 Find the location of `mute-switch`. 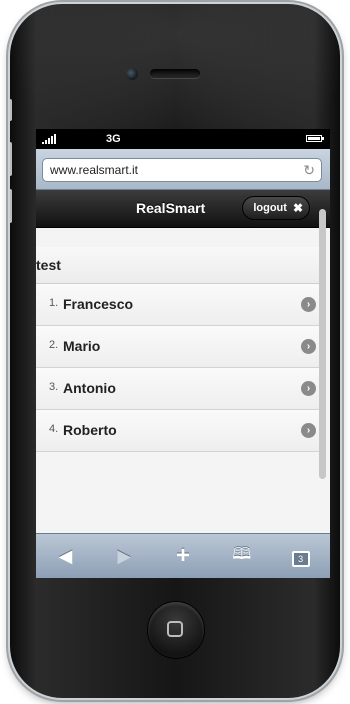

mute-switch is located at coordinates (11, 110).